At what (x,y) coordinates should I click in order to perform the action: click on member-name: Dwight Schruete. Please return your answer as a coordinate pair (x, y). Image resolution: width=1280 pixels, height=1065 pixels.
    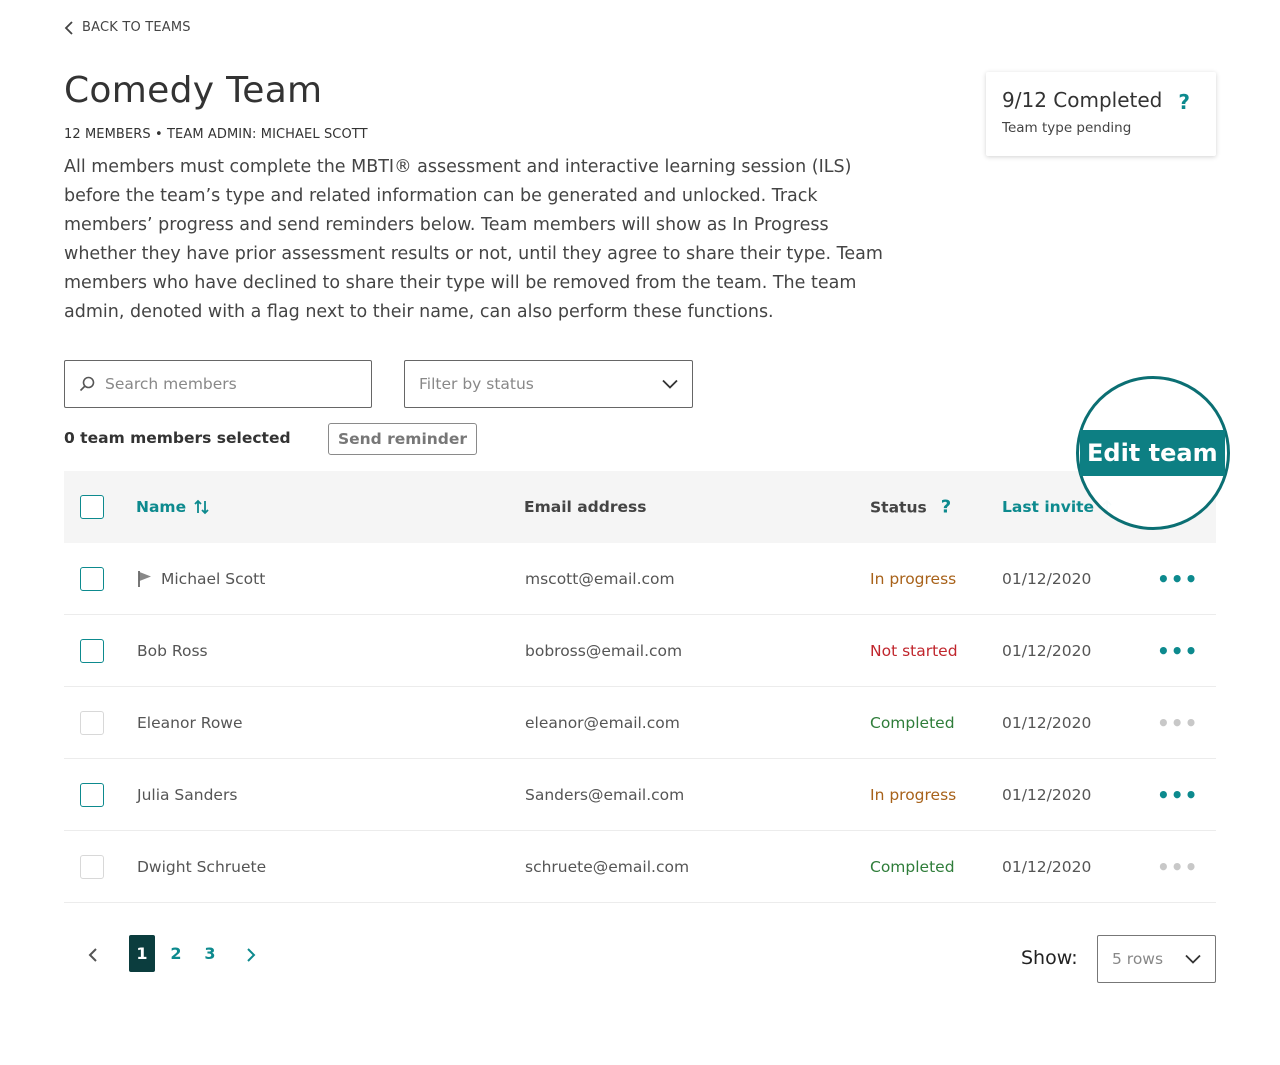
    Looking at the image, I should click on (201, 867).